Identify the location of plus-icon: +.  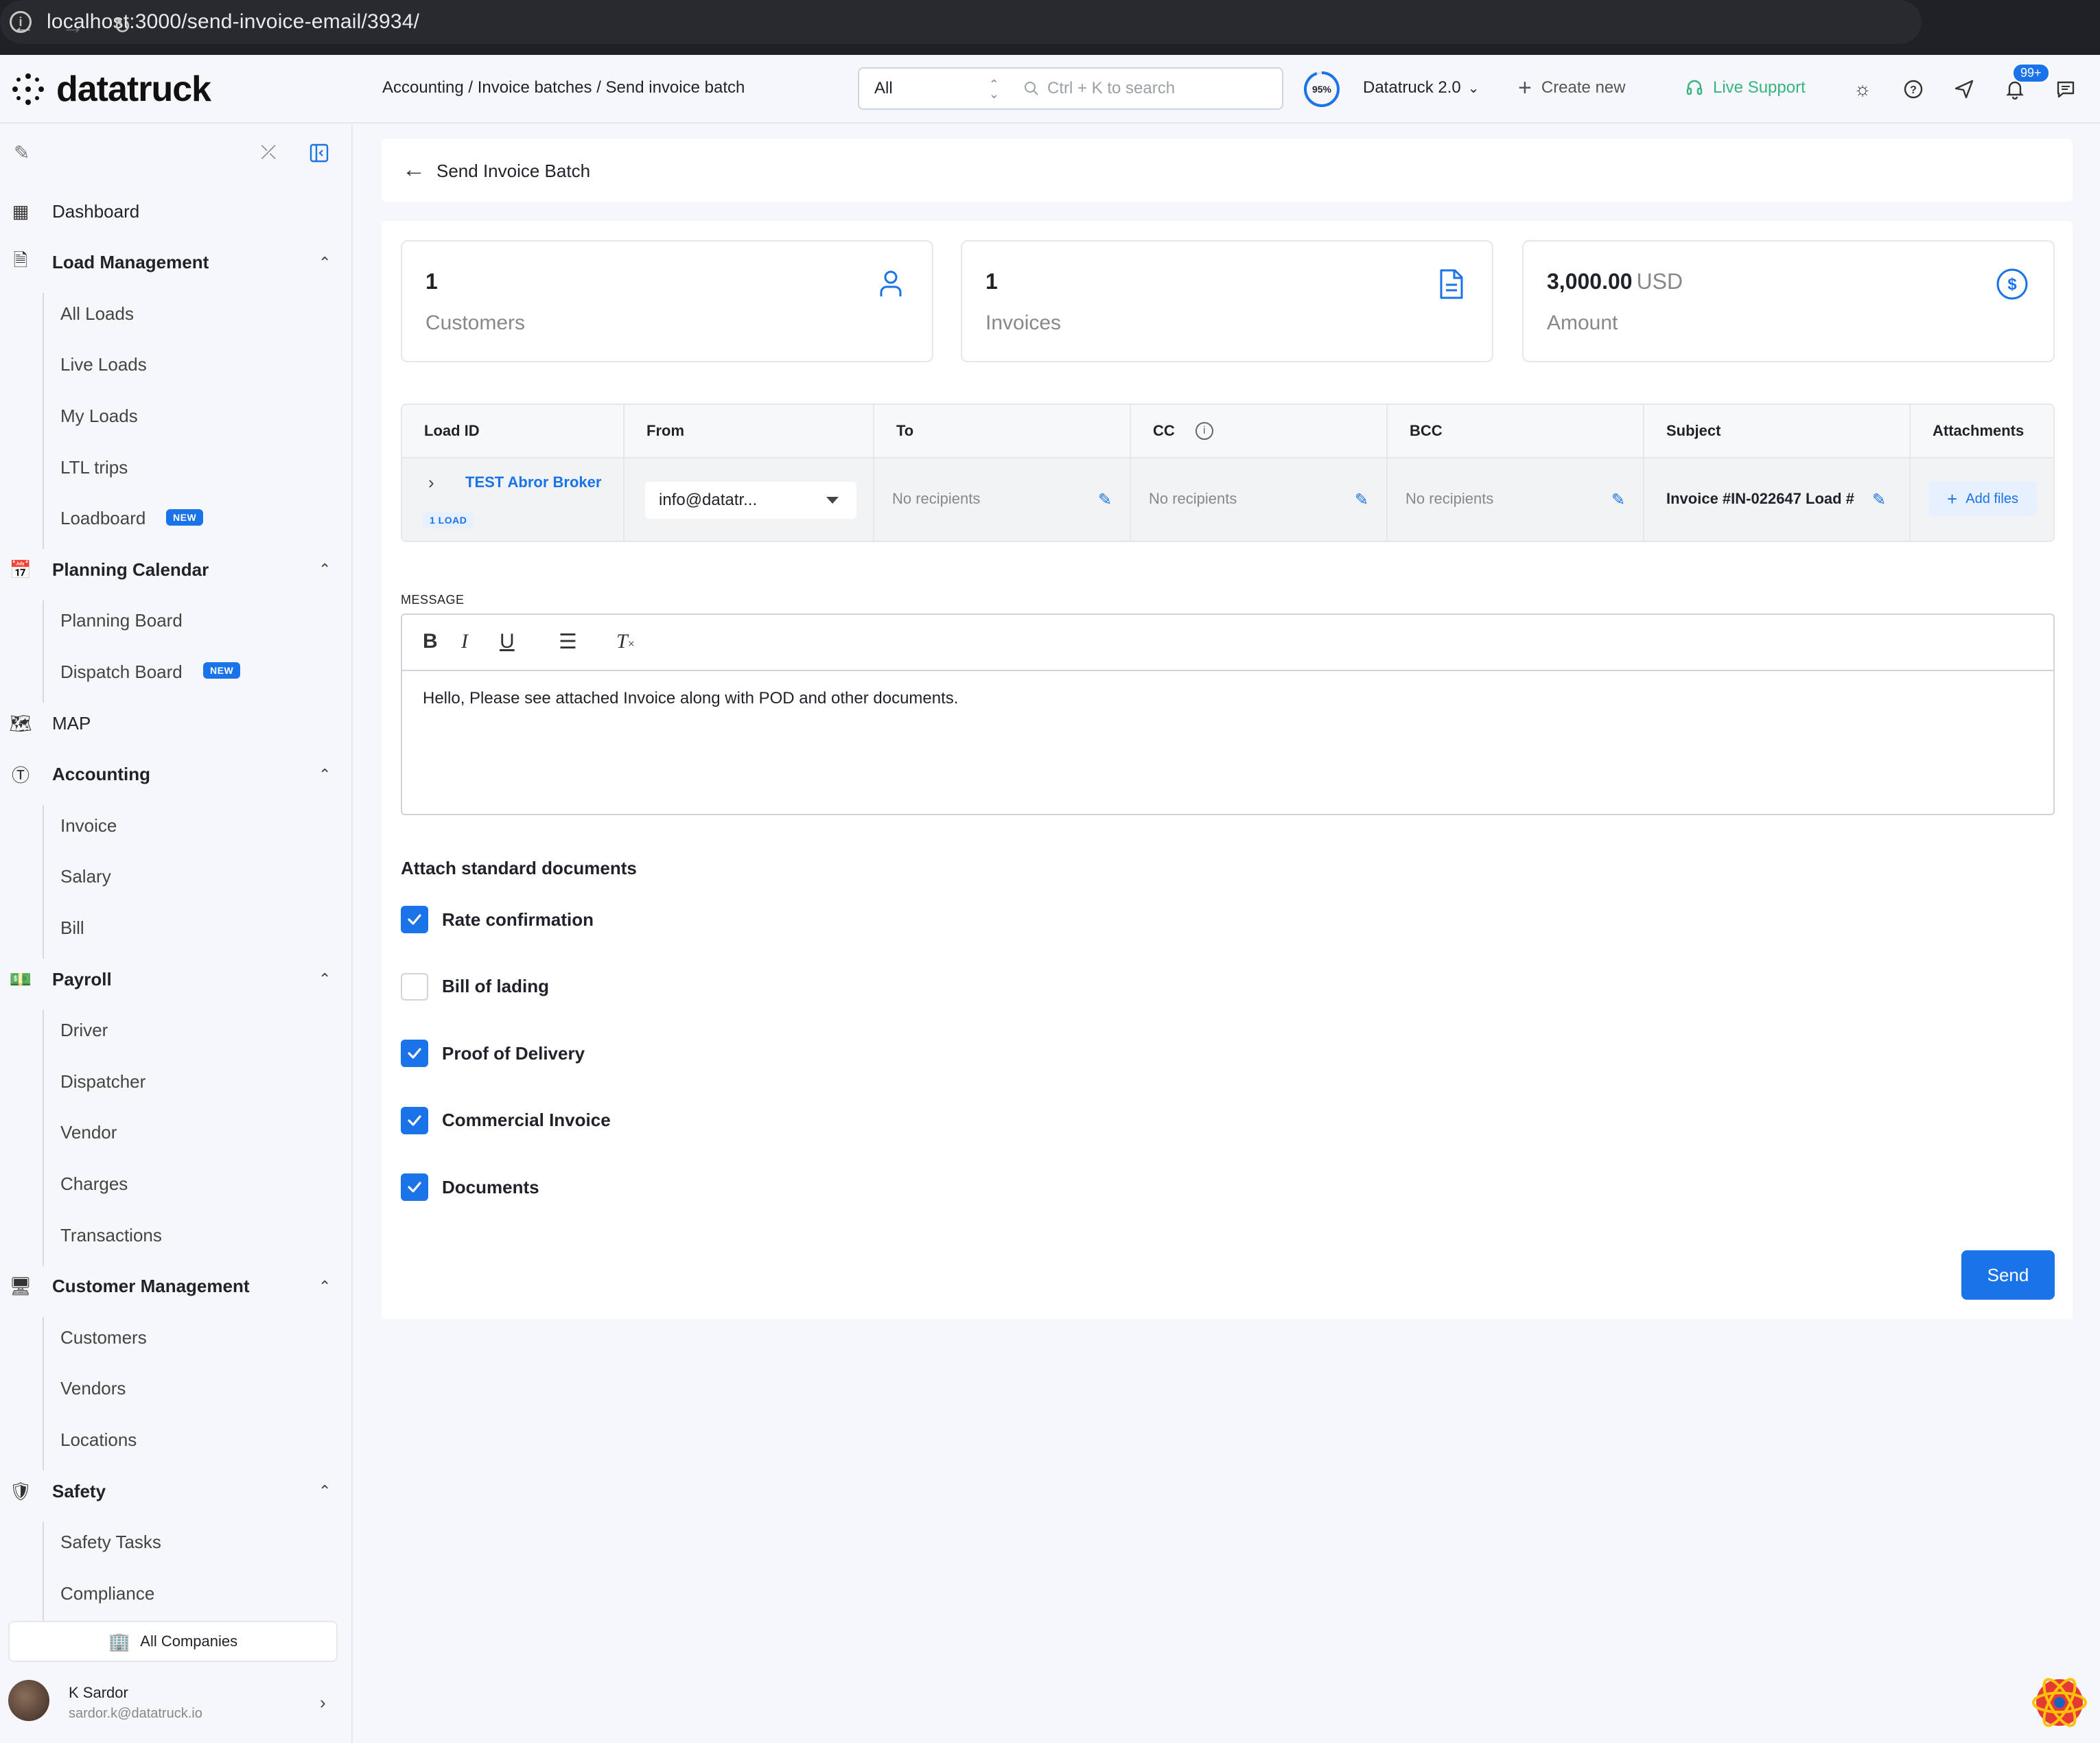
(1525, 88).